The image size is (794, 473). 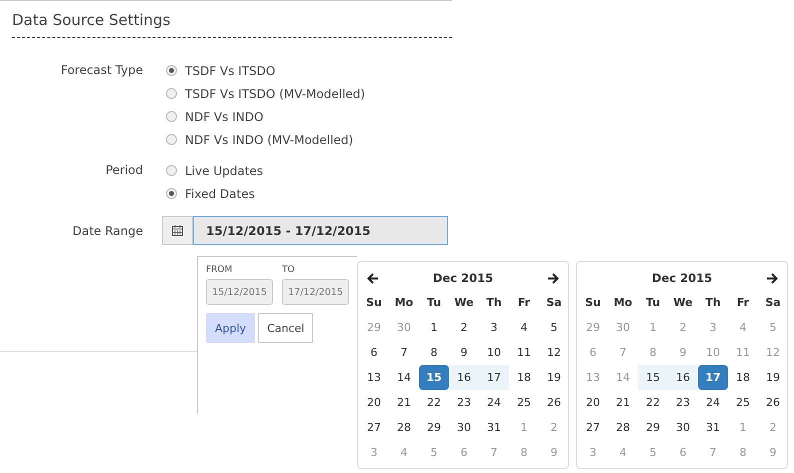 I want to click on radio-option: NDF Vs INDO, so click(x=313, y=116).